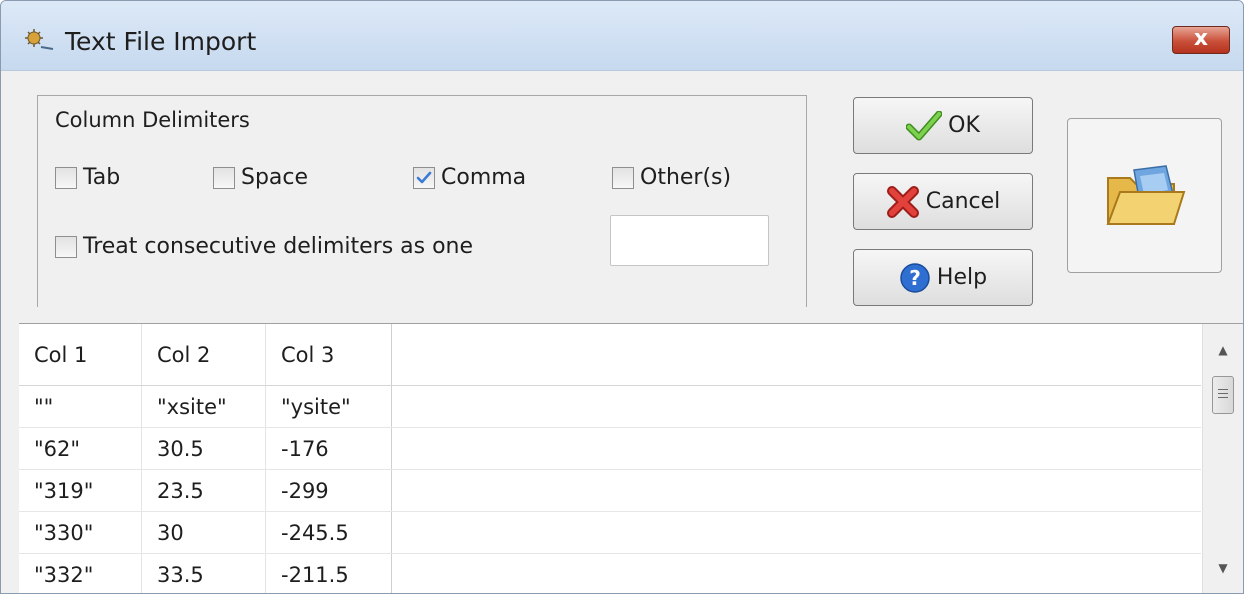  What do you see at coordinates (903, 202) in the screenshot?
I see `red-x-icon` at bounding box center [903, 202].